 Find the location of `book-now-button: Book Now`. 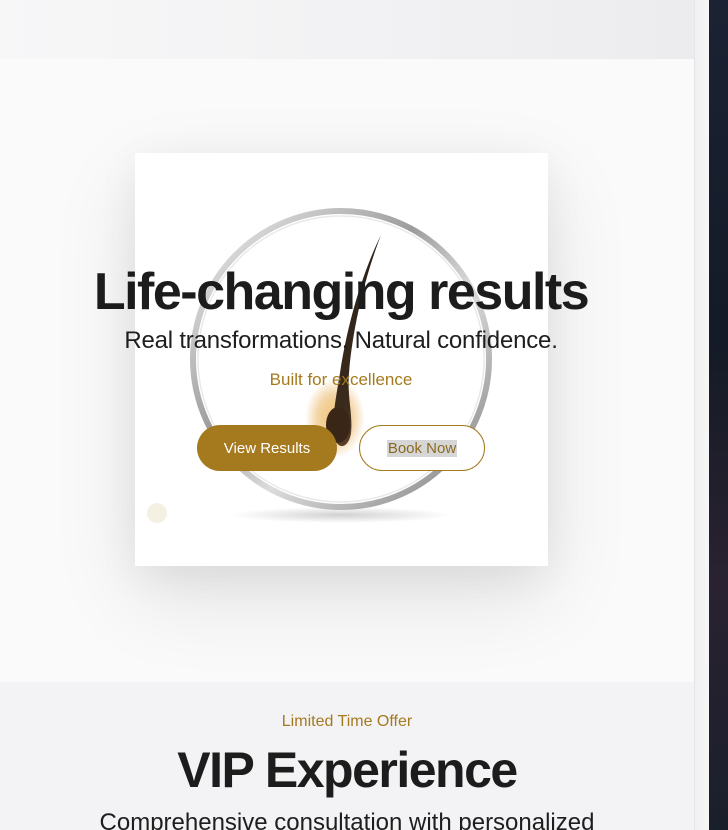

book-now-button: Book Now is located at coordinates (422, 448).